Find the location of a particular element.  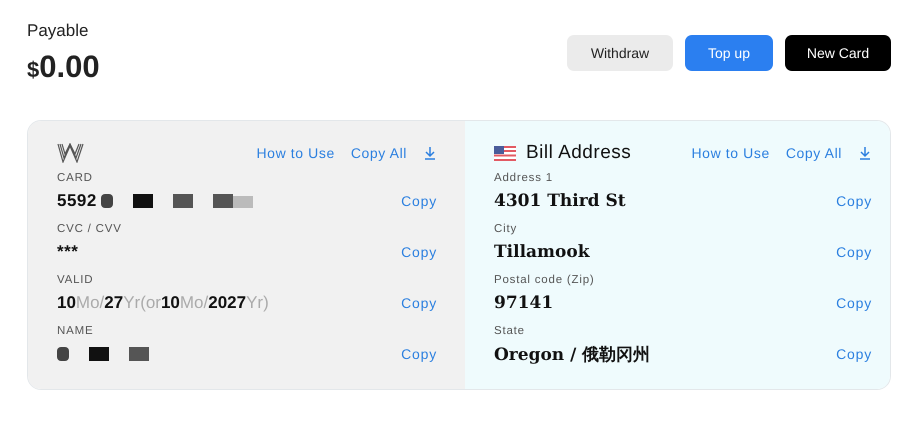

field-label: NAME is located at coordinates (75, 332).